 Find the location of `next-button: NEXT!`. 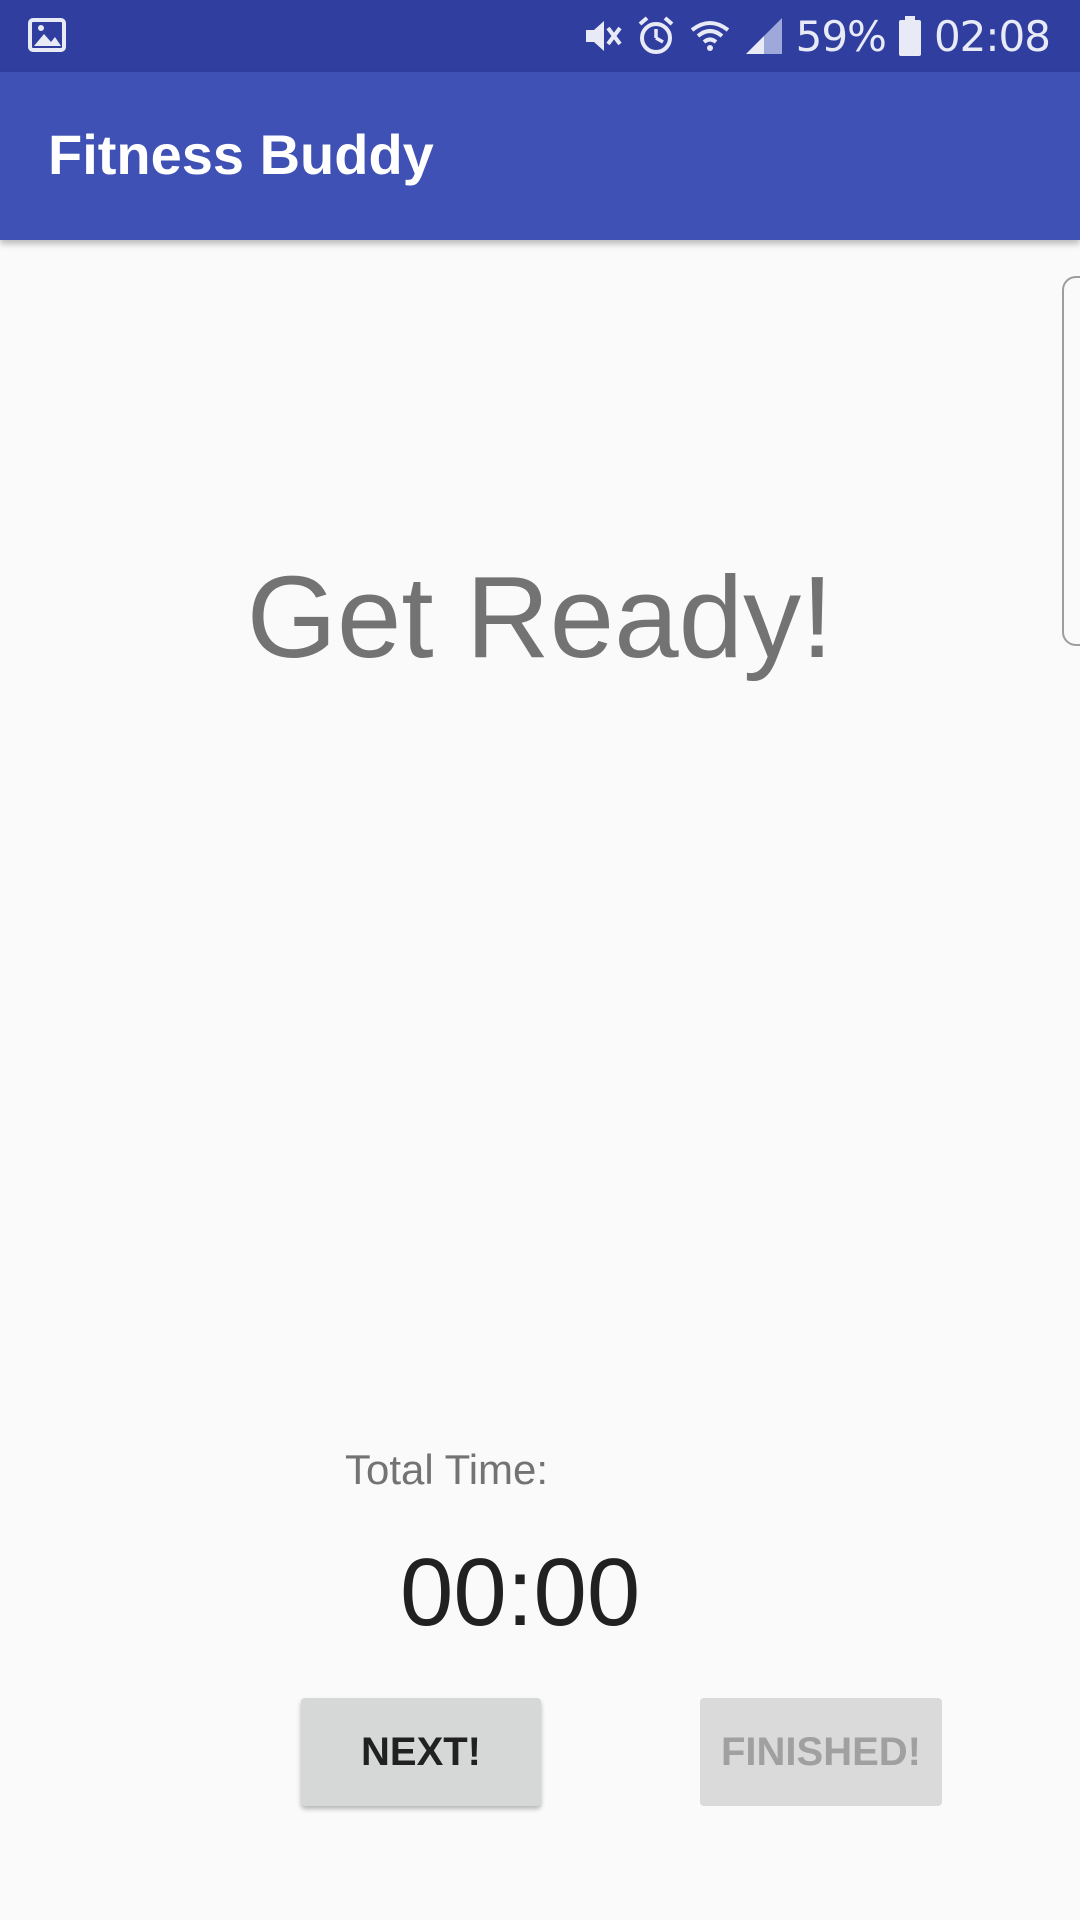

next-button: NEXT! is located at coordinates (421, 1752).